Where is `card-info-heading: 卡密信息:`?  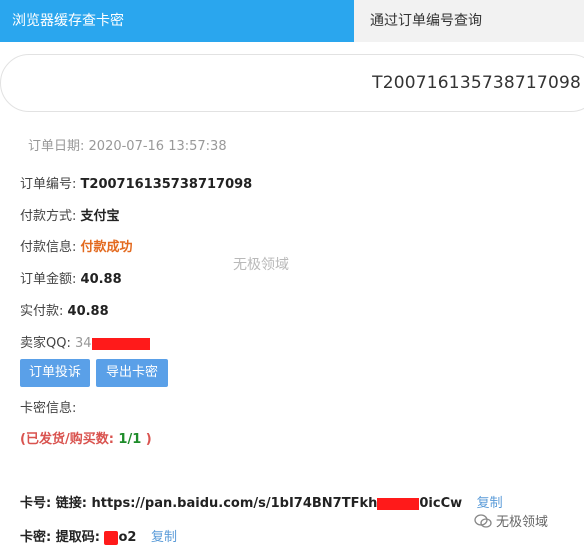 card-info-heading: 卡密信息: is located at coordinates (48, 406).